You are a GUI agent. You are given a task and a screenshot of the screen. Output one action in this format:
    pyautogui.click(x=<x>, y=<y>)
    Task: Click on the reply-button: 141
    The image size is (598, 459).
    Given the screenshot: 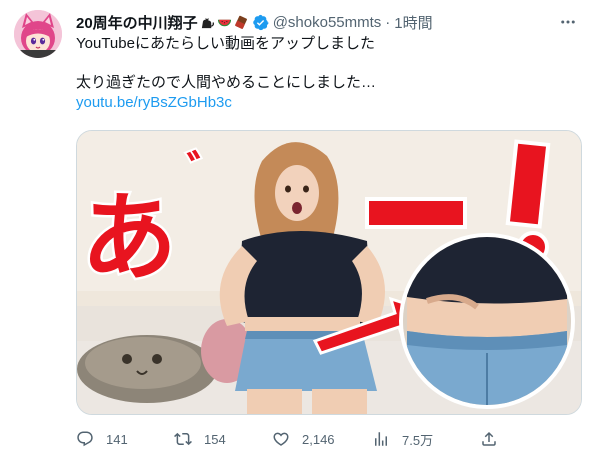 What is the action you would take?
    pyautogui.click(x=102, y=439)
    